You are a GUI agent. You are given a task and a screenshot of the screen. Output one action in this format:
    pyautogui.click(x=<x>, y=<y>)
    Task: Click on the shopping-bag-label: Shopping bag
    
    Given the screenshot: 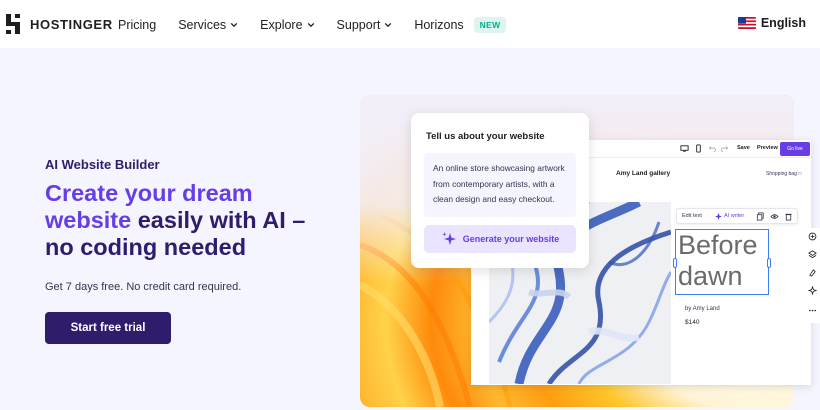 What is the action you would take?
    pyautogui.click(x=781, y=174)
    